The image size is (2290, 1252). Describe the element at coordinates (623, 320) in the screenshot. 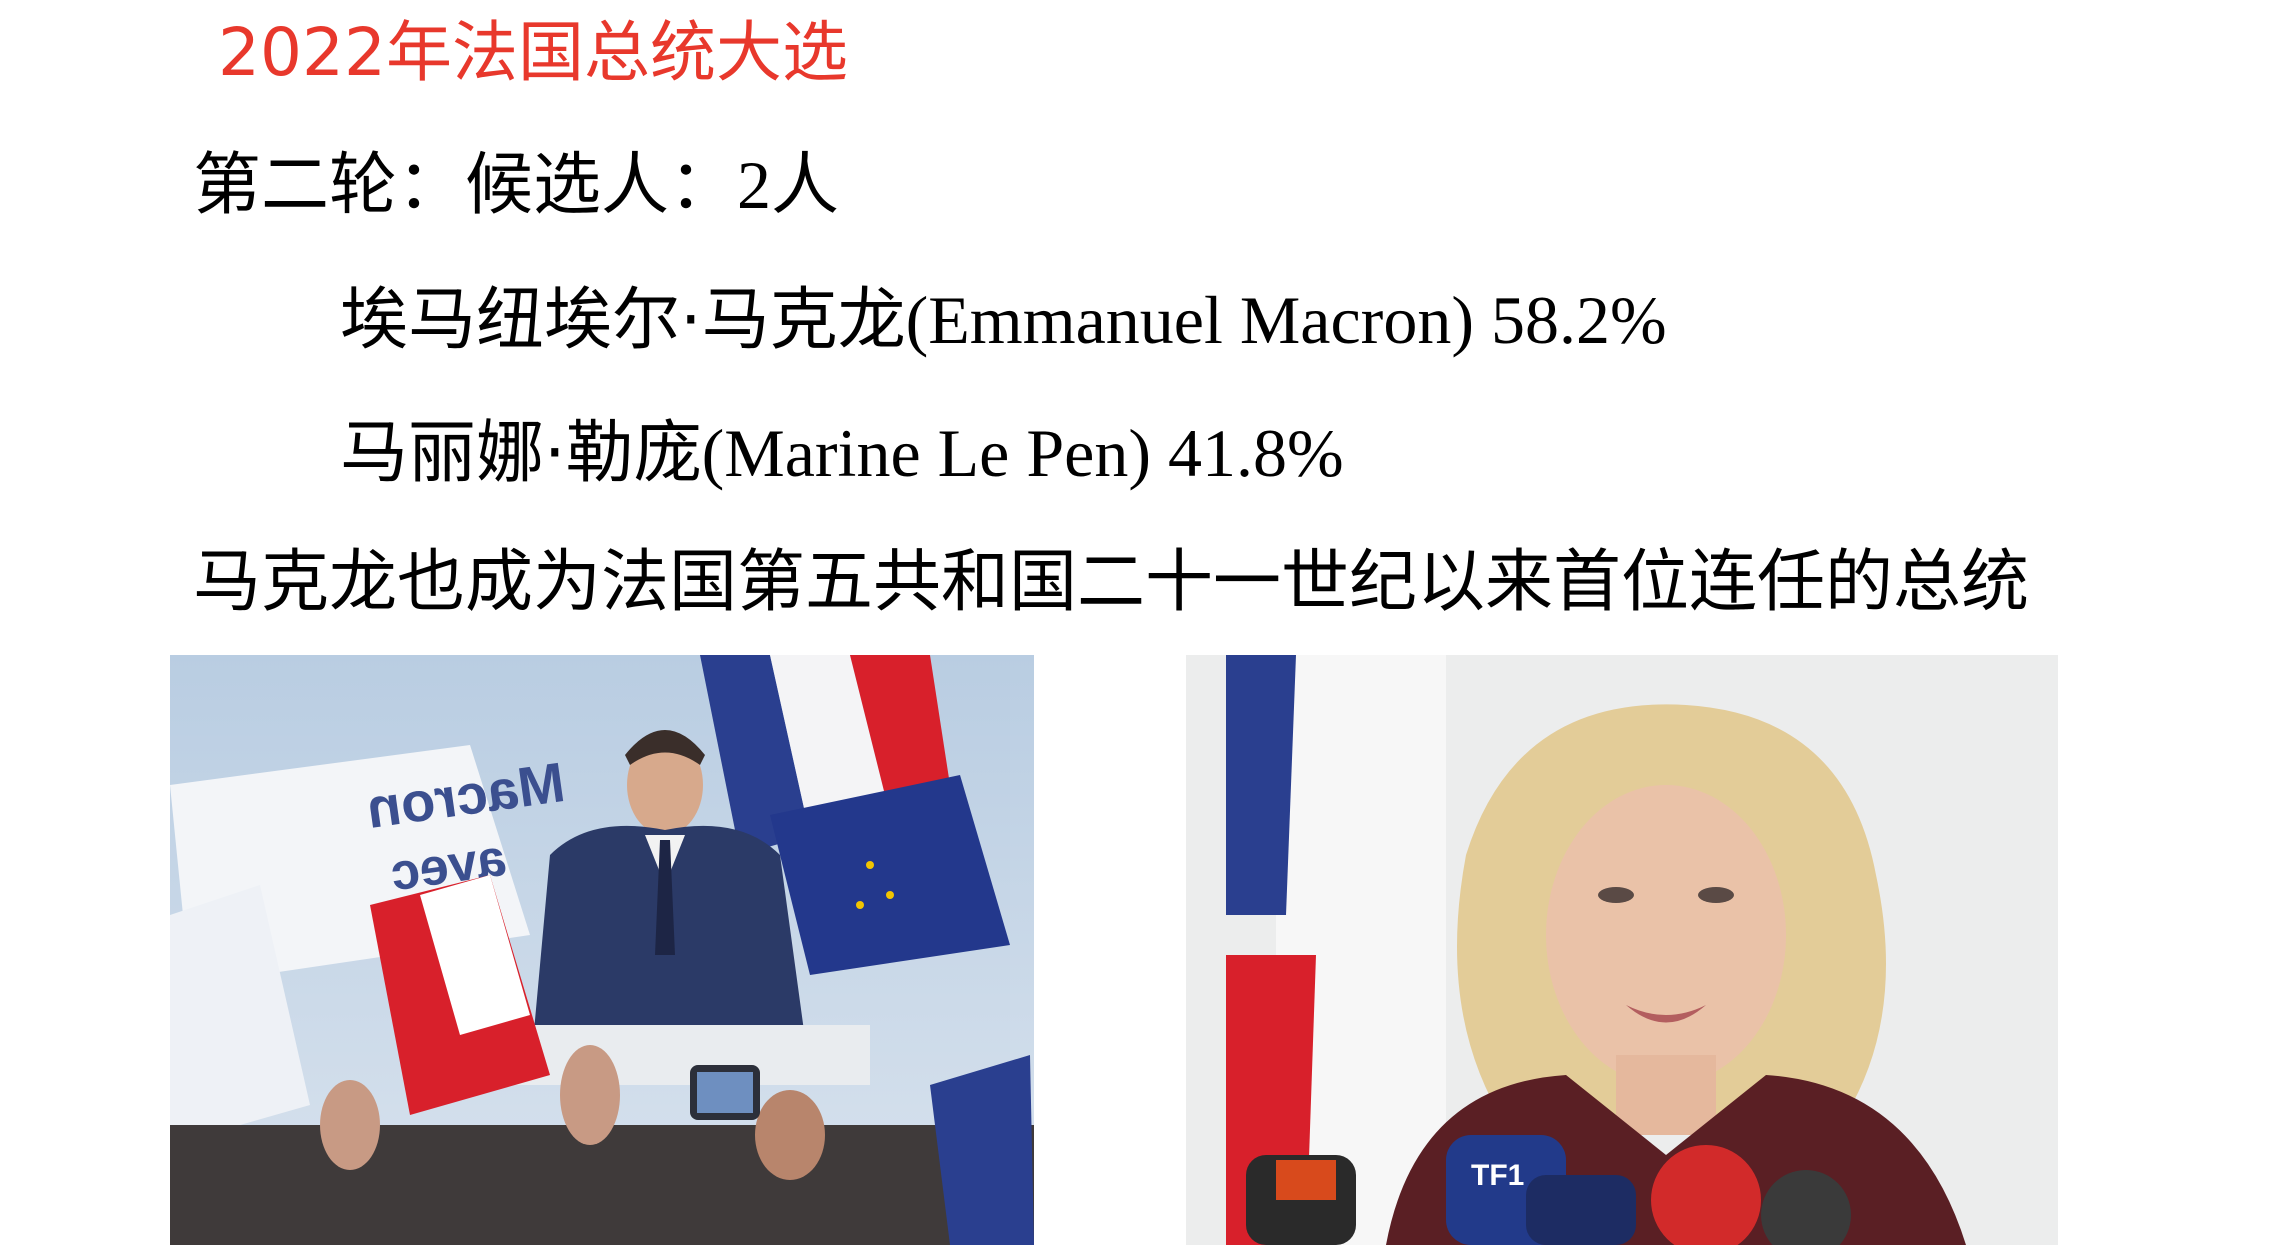

I see `candidate-macron-cn: 埃马纽埃尔·马克龙` at that location.